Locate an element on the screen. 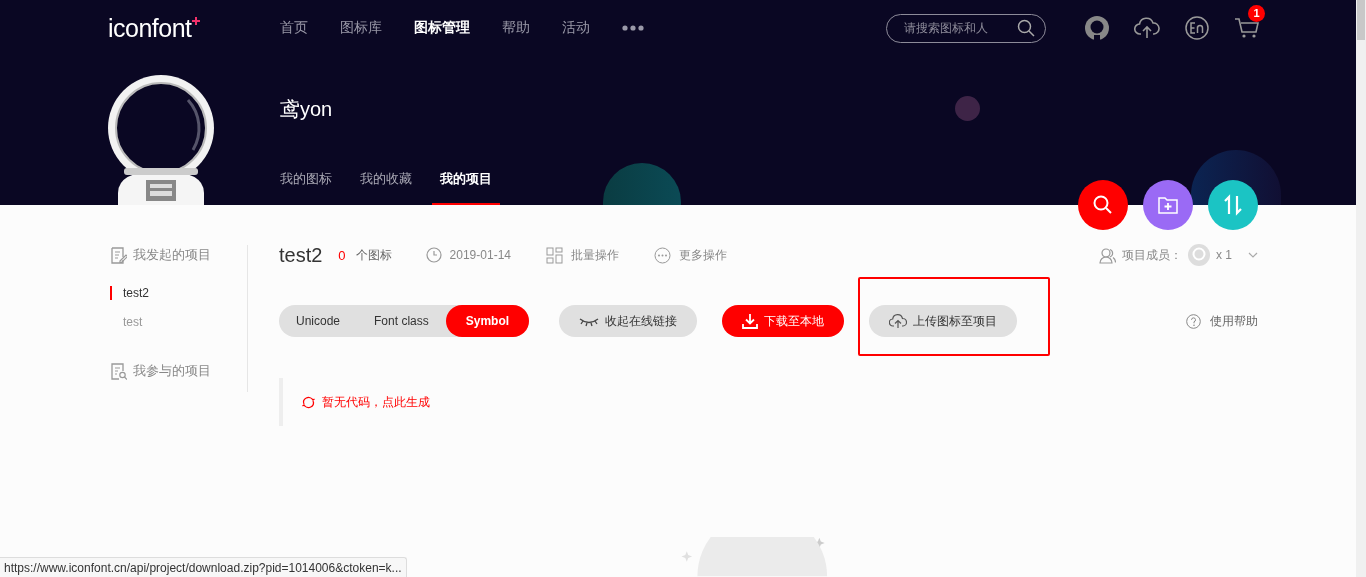  sidebar-section-title: 我发起的项目 is located at coordinates (172, 255).